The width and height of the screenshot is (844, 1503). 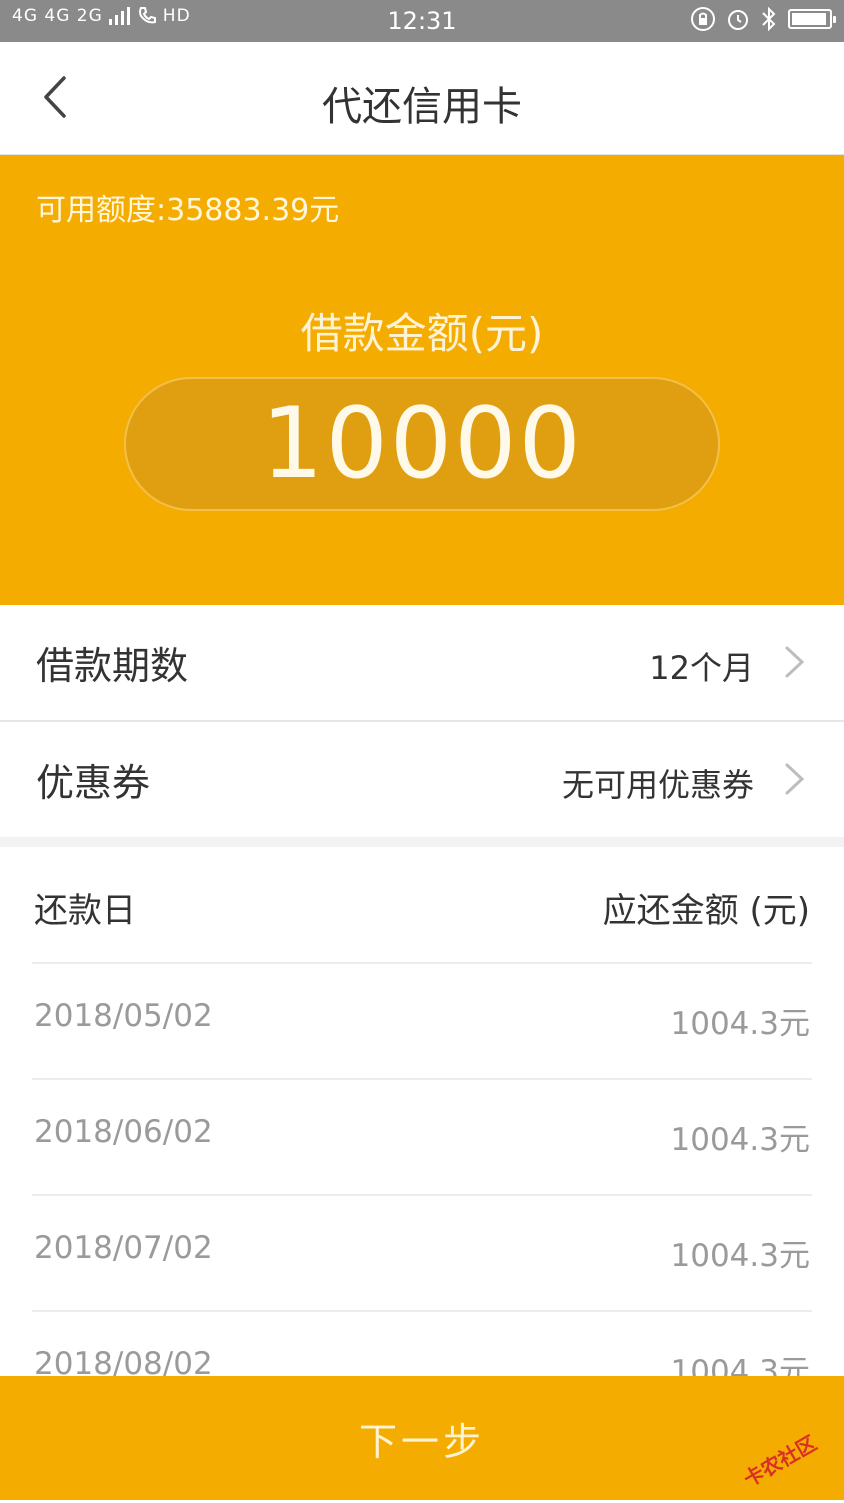 I want to click on rotation-lock-icon, so click(x=703, y=19).